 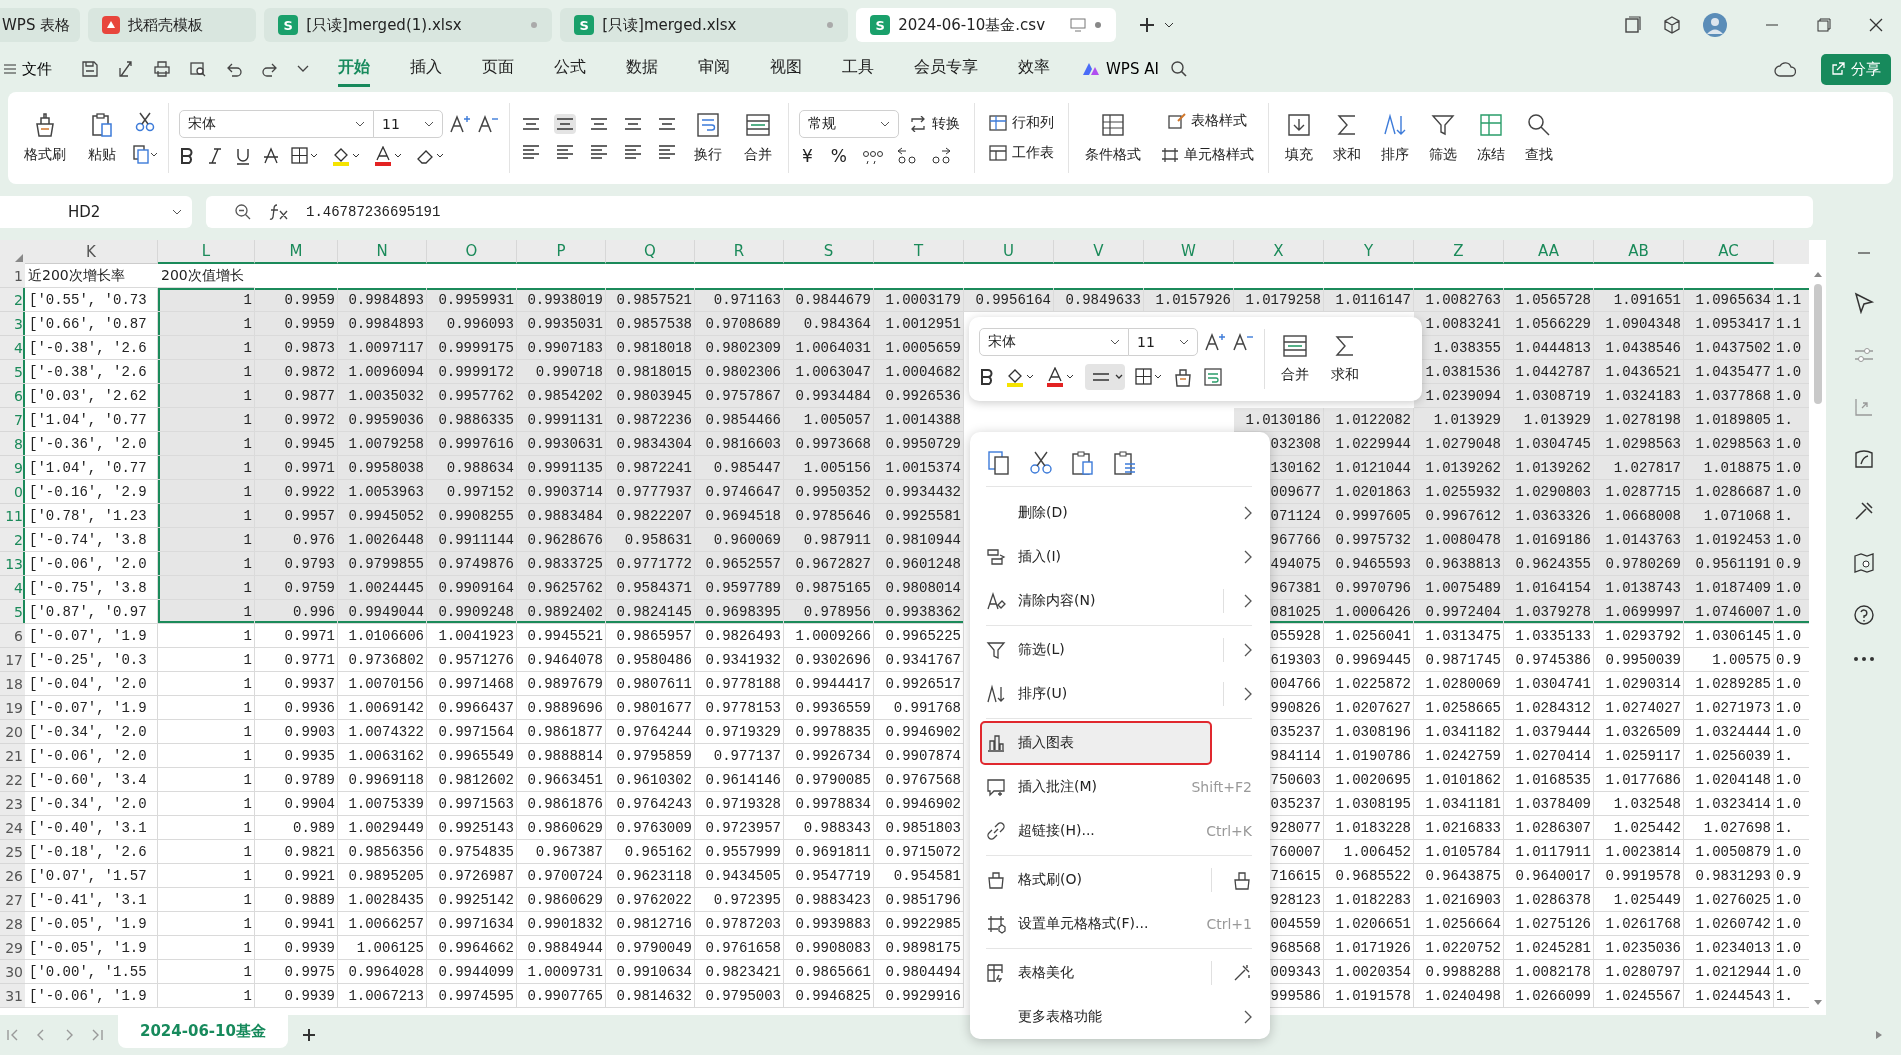 What do you see at coordinates (12, 324) in the screenshot?
I see `row-header: 3` at bounding box center [12, 324].